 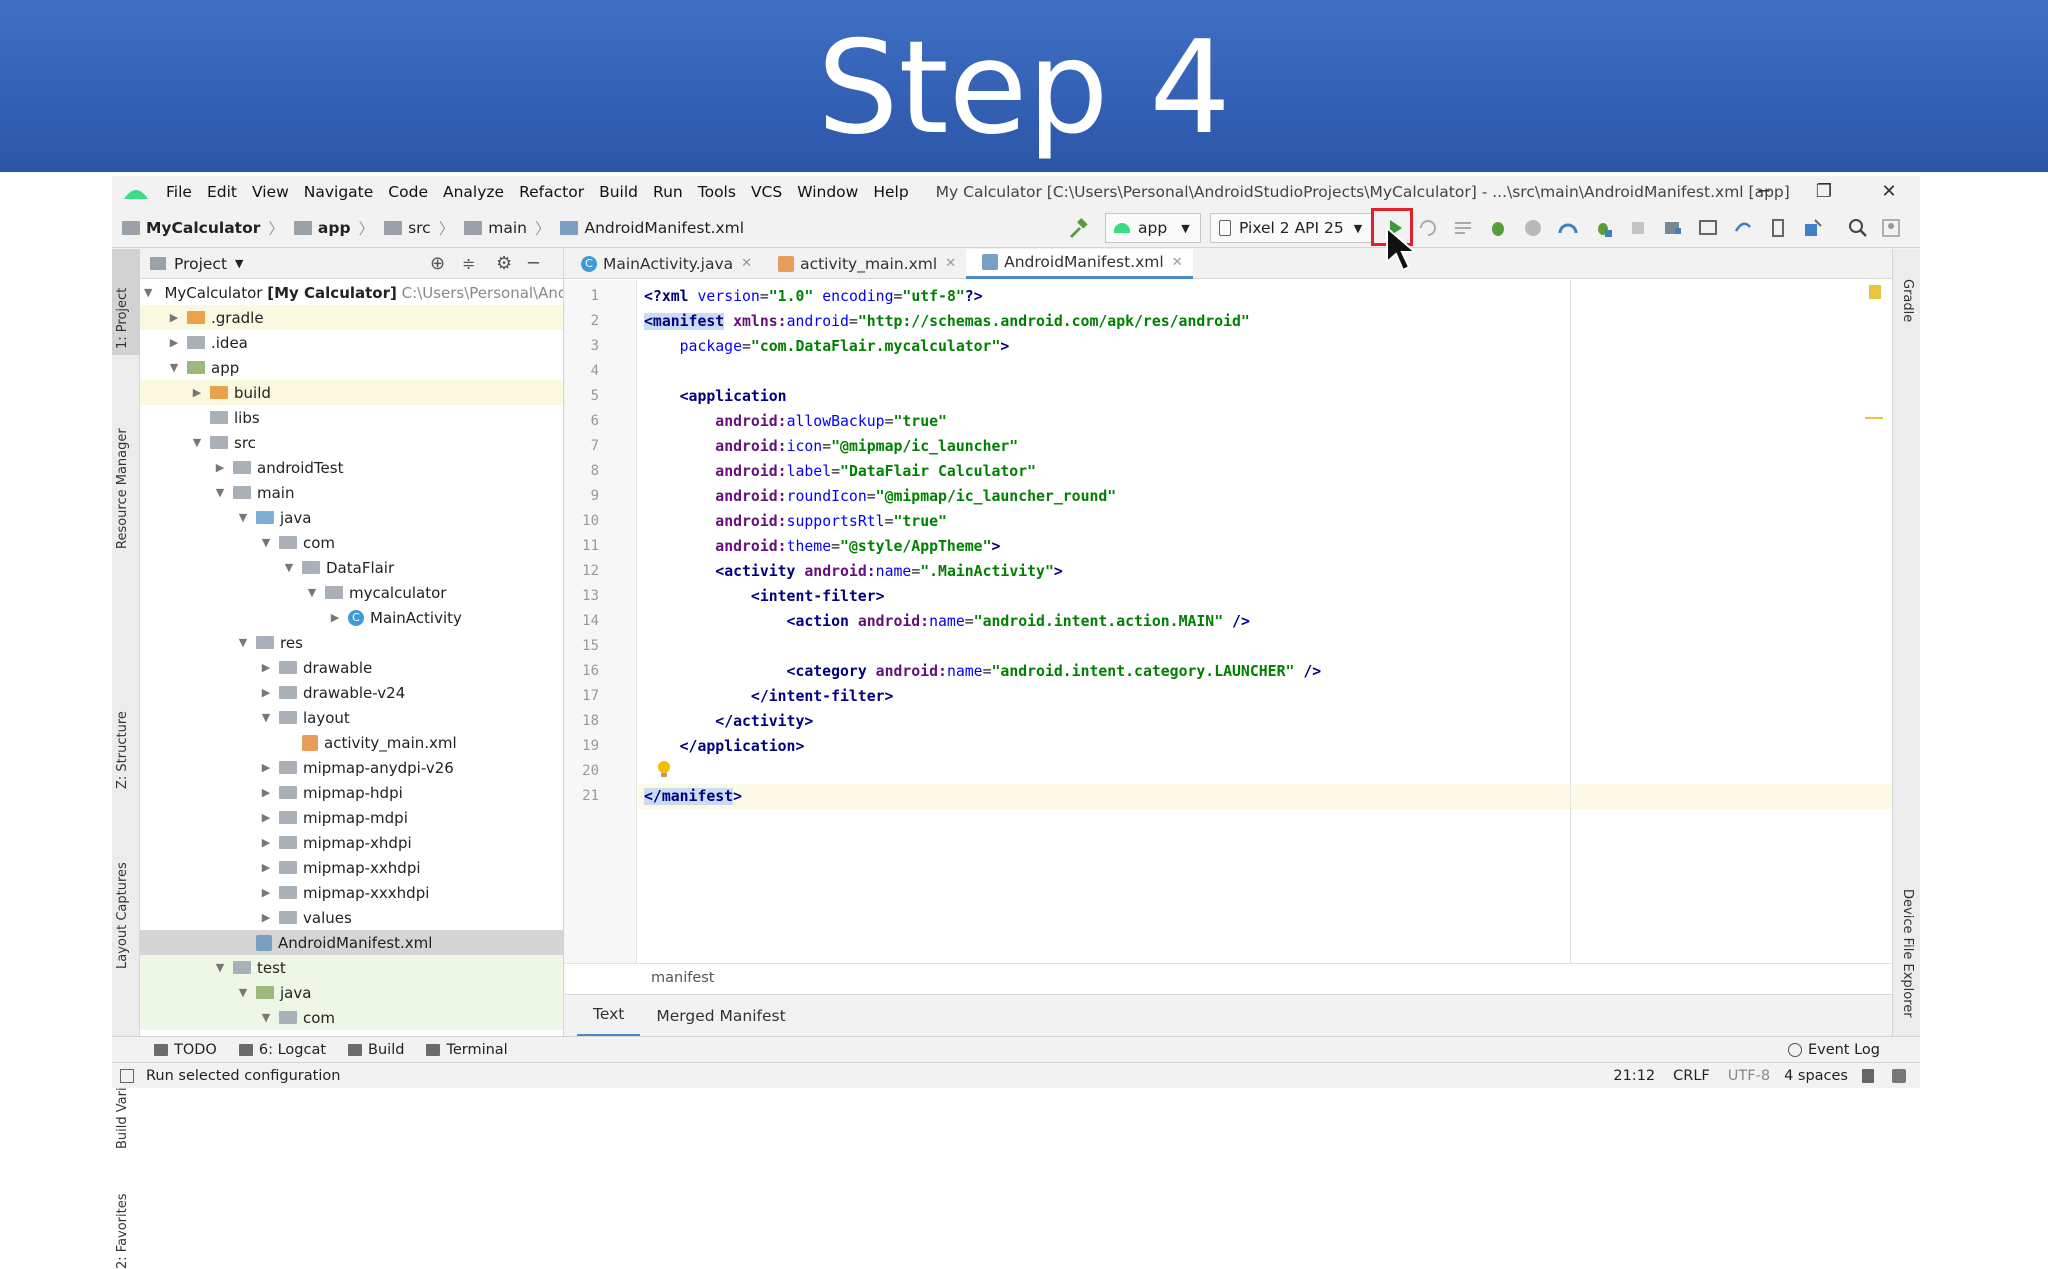 I want to click on run-config-select: app ▼, so click(x=1153, y=228).